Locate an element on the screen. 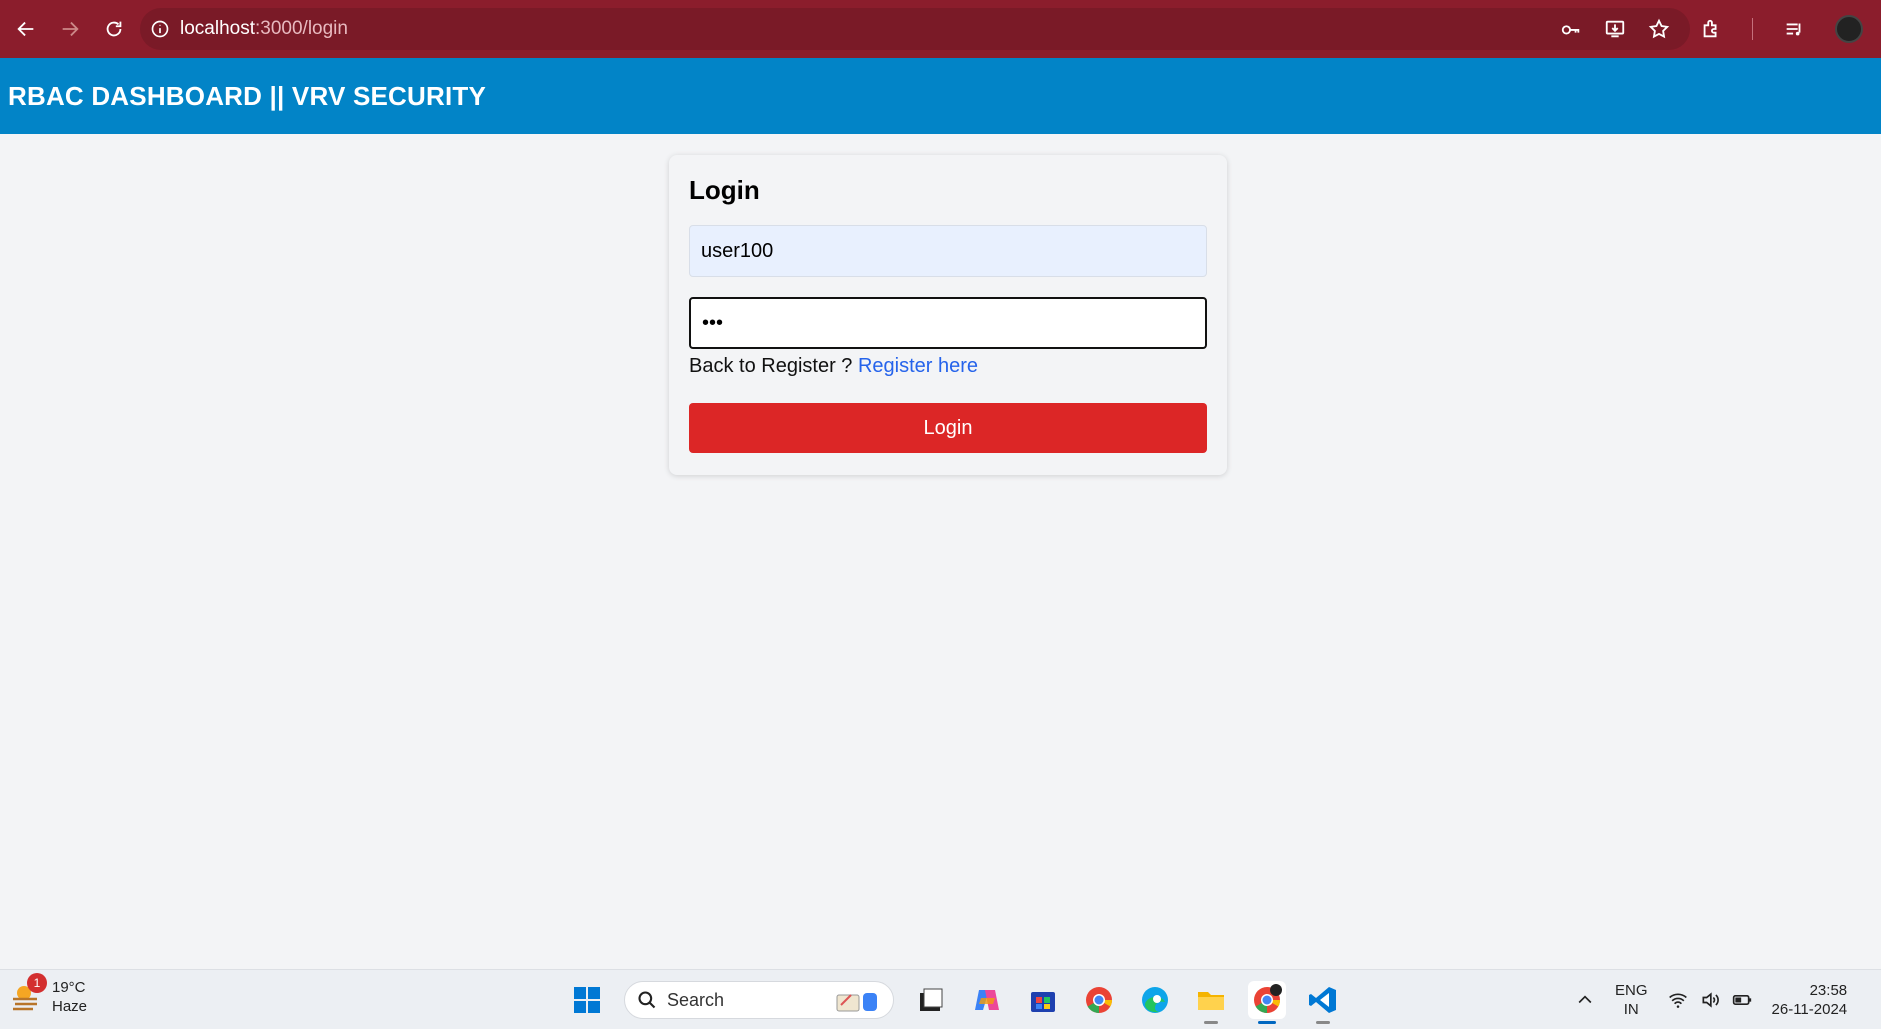 This screenshot has width=1881, height=1029. taskbar-app-store is located at coordinates (1043, 1000).